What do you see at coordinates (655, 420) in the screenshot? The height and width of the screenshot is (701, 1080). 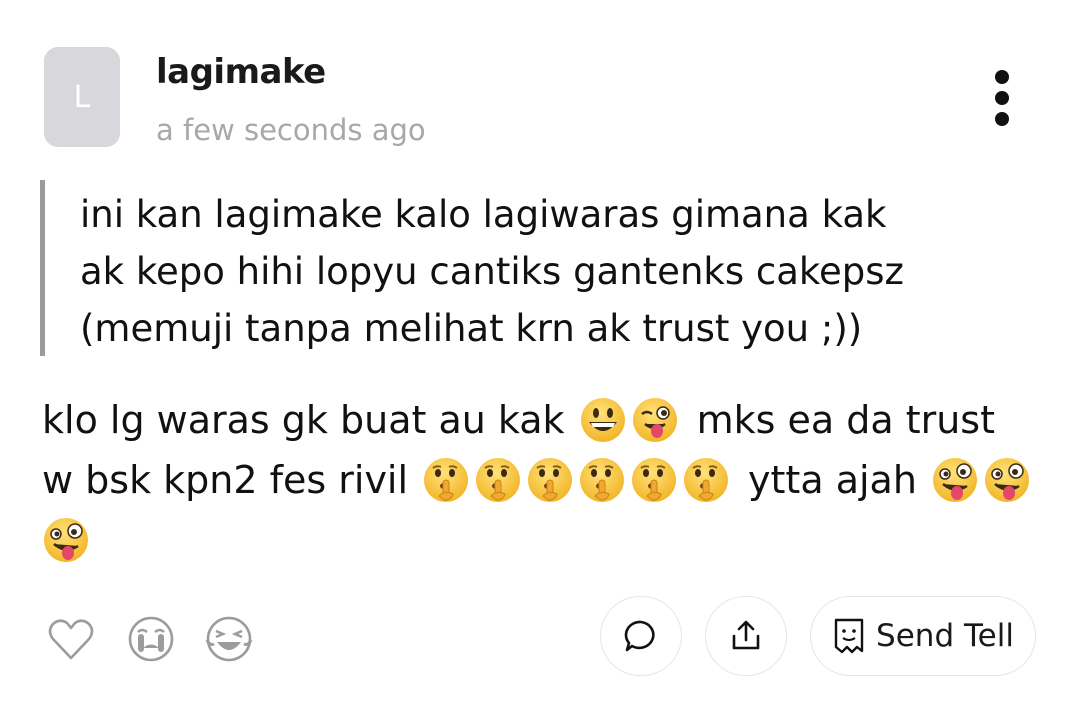 I see `winking-tongue-emoji` at bounding box center [655, 420].